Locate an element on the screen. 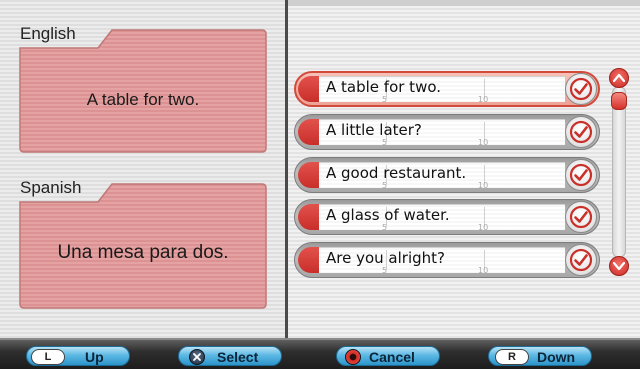 This screenshot has width=640, height=369. scrollbar-track is located at coordinates (619, 172).